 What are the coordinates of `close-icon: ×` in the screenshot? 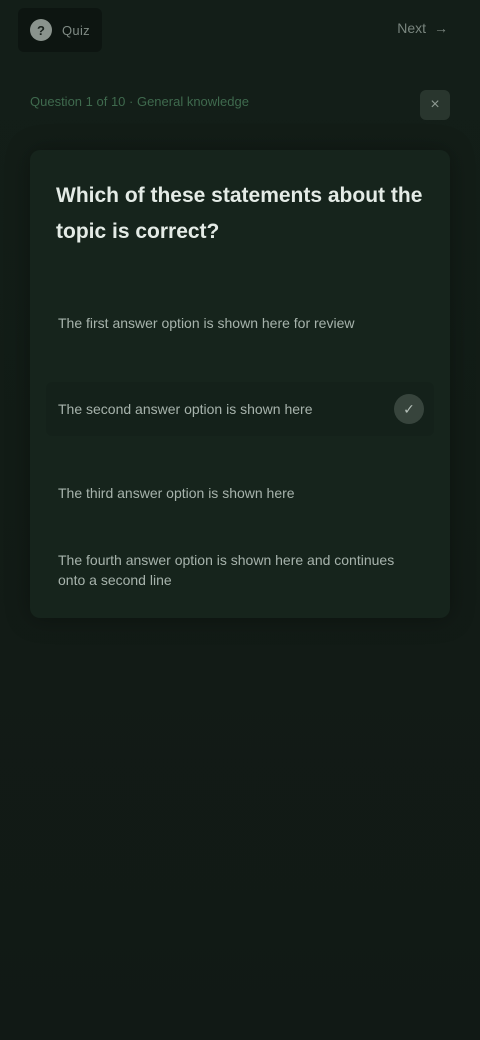 It's located at (435, 104).